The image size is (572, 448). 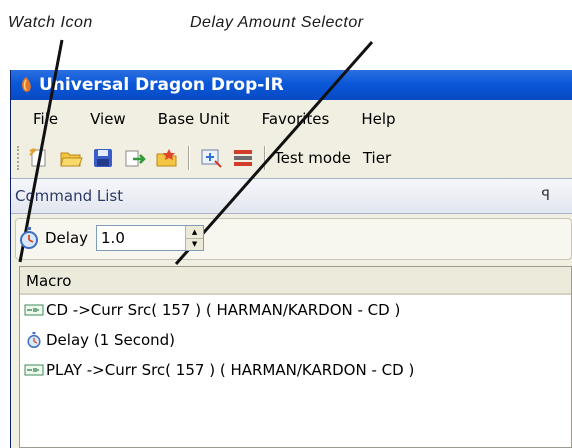 What do you see at coordinates (194, 245) in the screenshot?
I see `spinner-down-button: ▼` at bounding box center [194, 245].